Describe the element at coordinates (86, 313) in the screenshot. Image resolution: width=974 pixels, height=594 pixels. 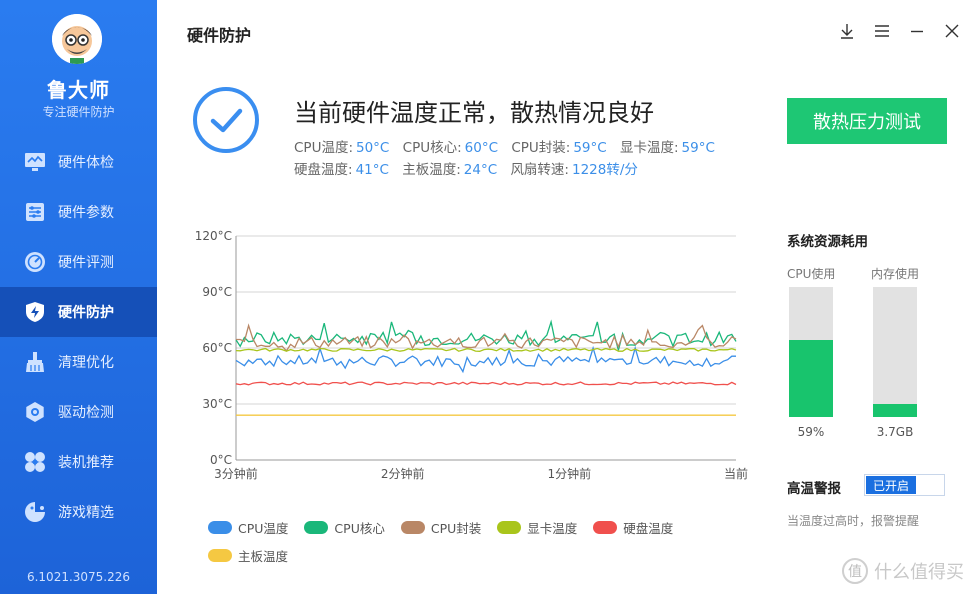
I see `sidebar-item-label: 硬件防护` at that location.